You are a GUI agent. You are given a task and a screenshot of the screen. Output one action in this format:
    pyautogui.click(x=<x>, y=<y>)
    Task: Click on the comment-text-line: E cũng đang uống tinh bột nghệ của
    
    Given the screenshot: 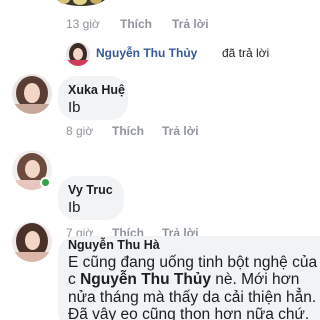 What is the action you would take?
    pyautogui.click(x=193, y=262)
    